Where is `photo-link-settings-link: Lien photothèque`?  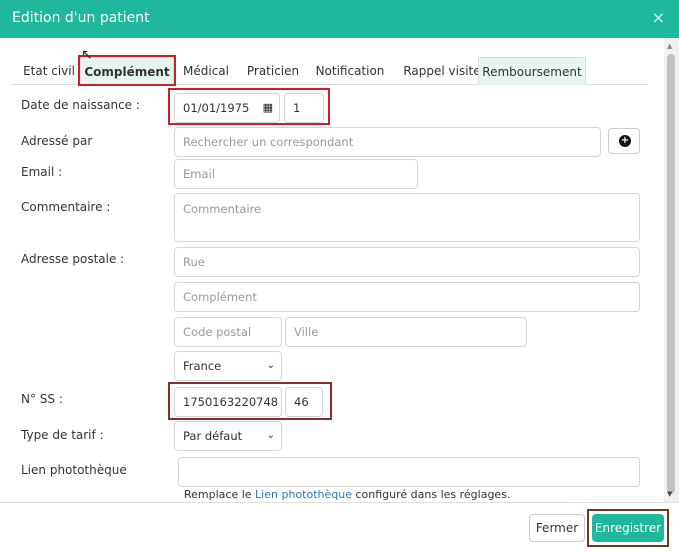 photo-link-settings-link: Lien photothèque is located at coordinates (303, 494).